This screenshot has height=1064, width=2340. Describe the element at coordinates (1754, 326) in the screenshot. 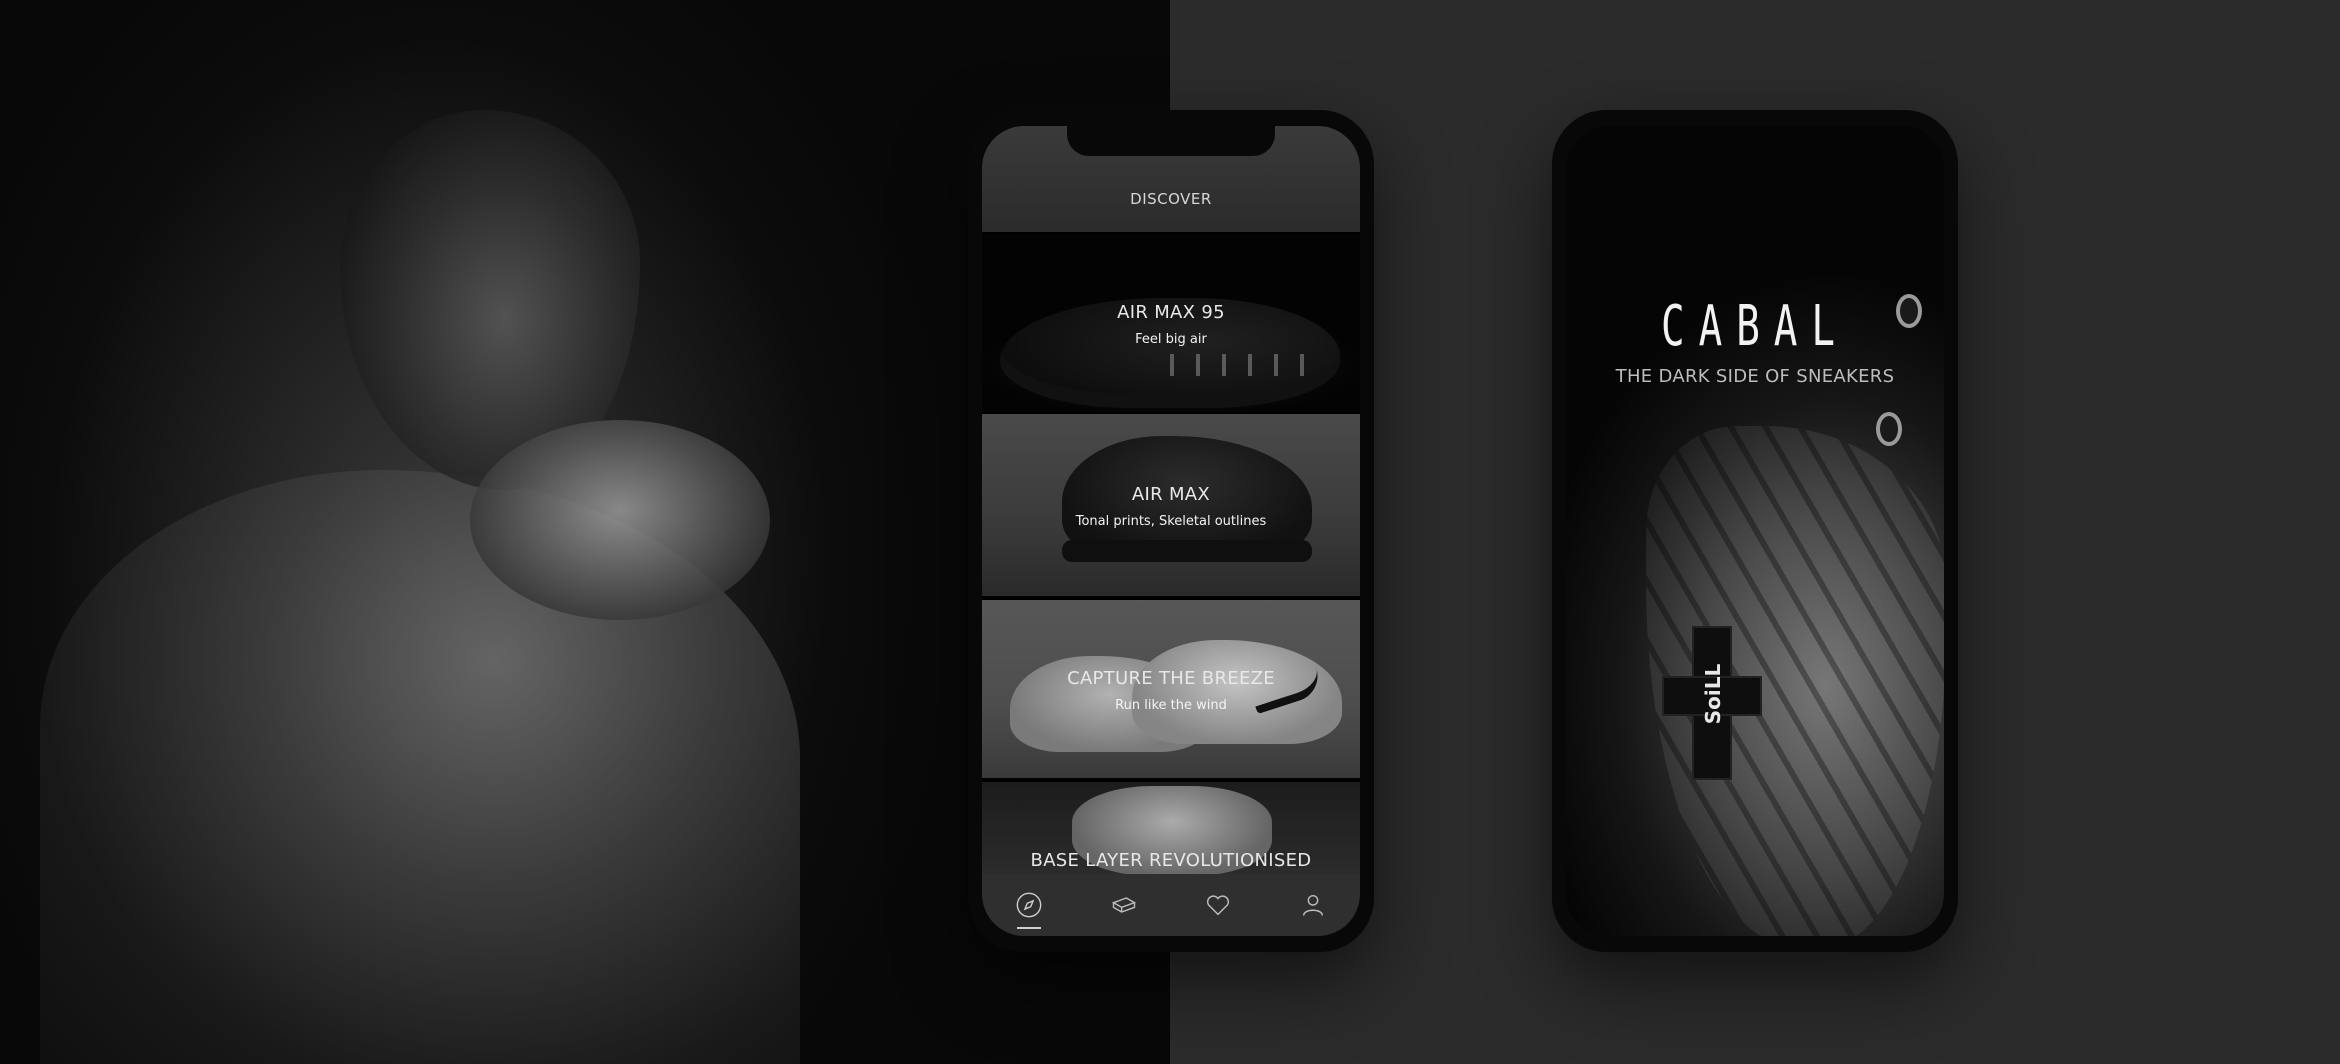

I see `brand-logo: CABAL` at that location.